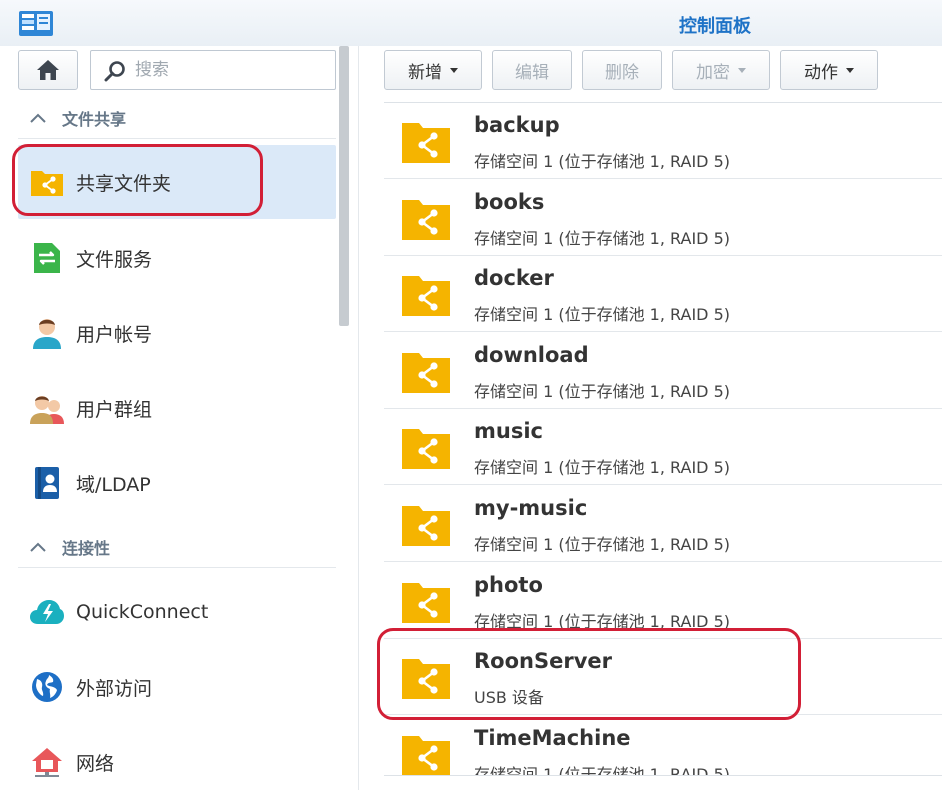 This screenshot has height=790, width=942. I want to click on folder-name: music, so click(508, 431).